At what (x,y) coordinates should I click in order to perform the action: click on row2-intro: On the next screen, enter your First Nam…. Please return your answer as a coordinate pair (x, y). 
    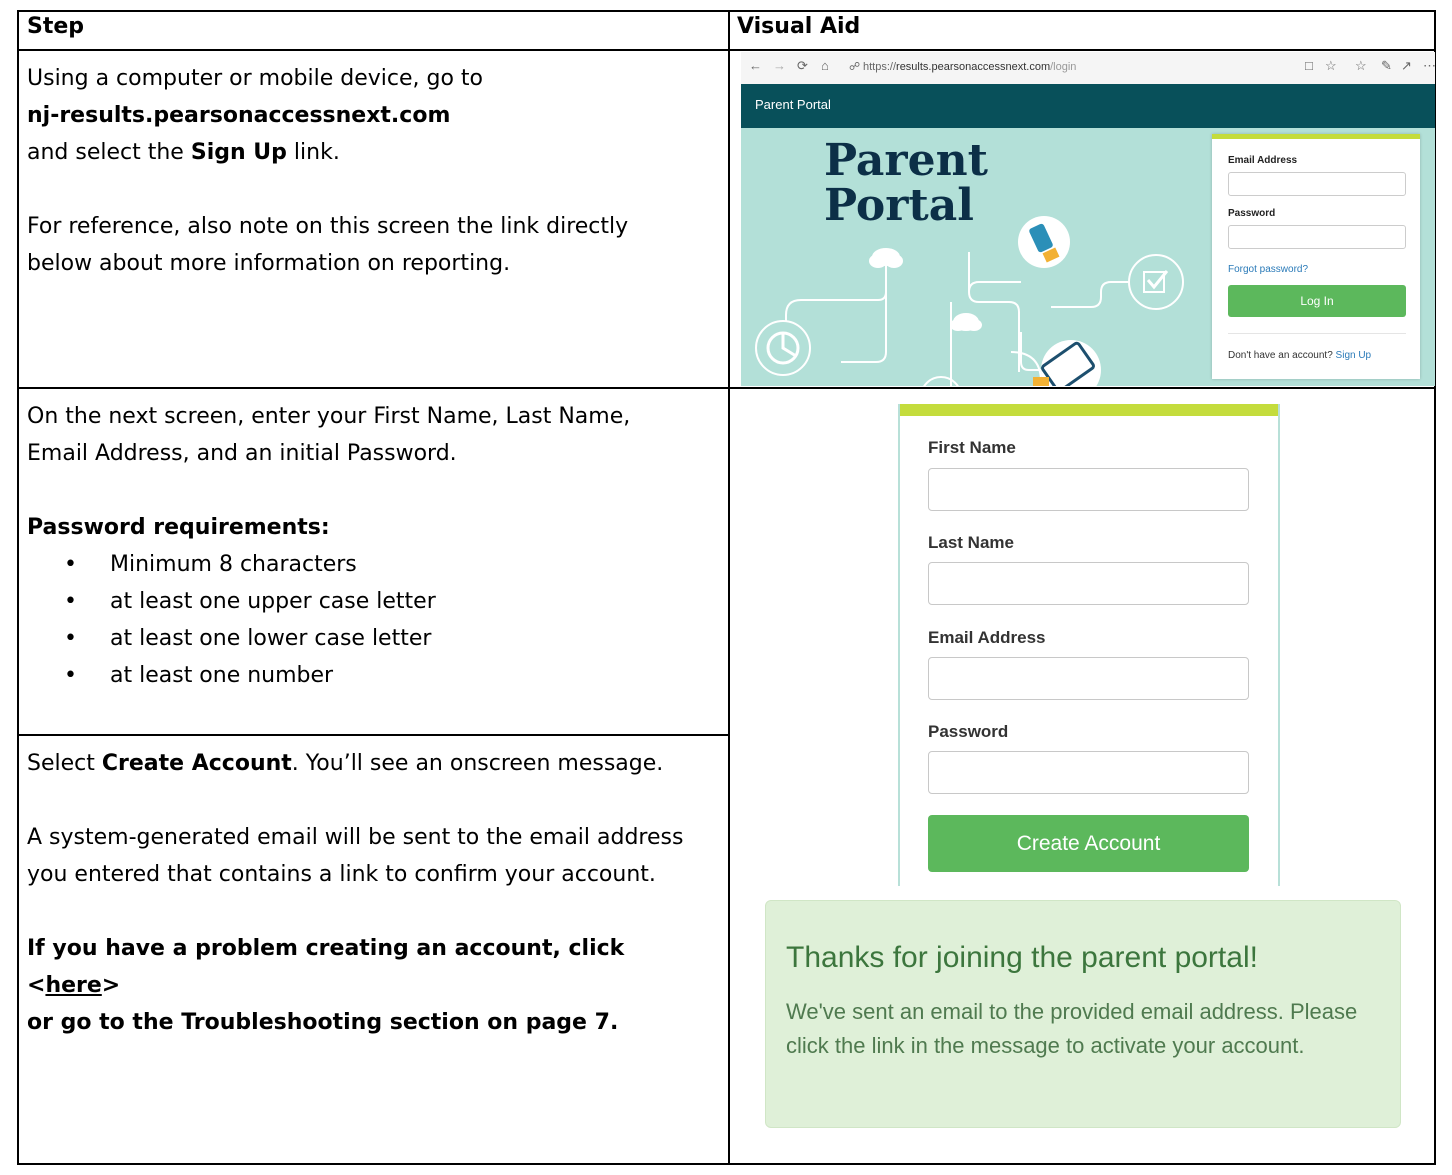
    Looking at the image, I should click on (329, 435).